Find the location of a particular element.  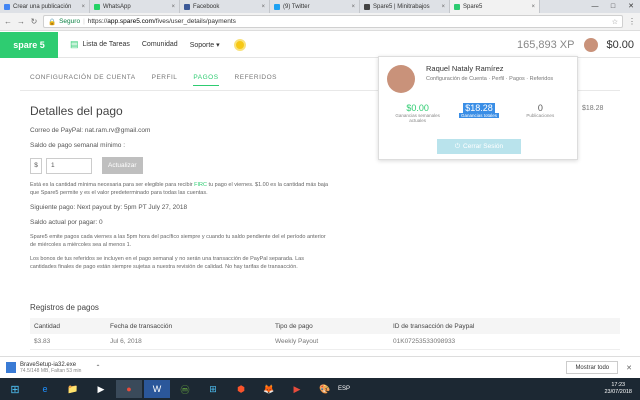

download-status: 74.5/148 MB, Faltan 53 min is located at coordinates (51, 370).